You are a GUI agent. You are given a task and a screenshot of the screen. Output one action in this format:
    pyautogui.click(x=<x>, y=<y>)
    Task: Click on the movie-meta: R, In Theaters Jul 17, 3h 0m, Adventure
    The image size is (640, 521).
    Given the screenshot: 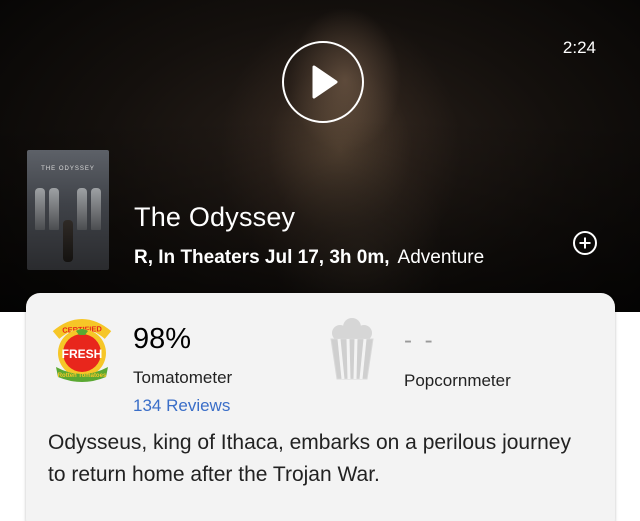 What is the action you would take?
    pyautogui.click(x=309, y=258)
    